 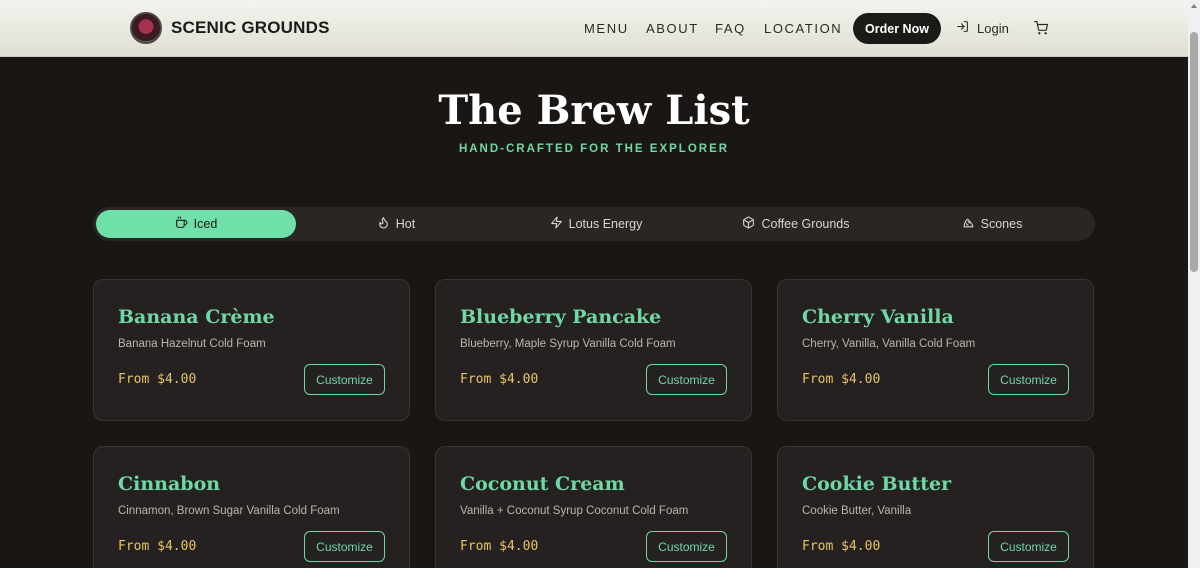 What do you see at coordinates (1194, 6) in the screenshot?
I see `scroll-up-arrow-icon` at bounding box center [1194, 6].